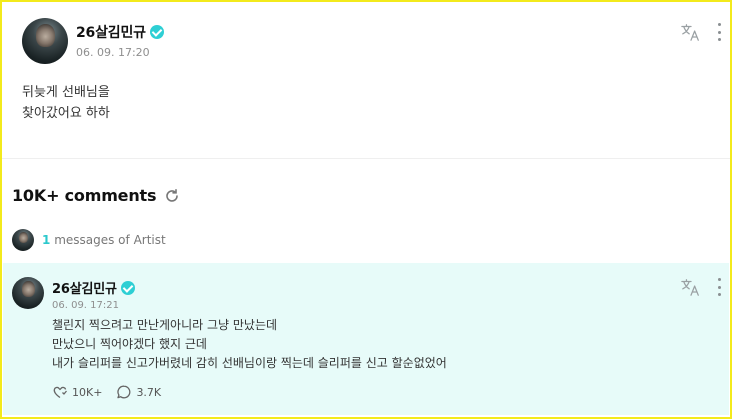 The image size is (732, 419). I want to click on post-date: 06. 09. 17:20, so click(113, 52).